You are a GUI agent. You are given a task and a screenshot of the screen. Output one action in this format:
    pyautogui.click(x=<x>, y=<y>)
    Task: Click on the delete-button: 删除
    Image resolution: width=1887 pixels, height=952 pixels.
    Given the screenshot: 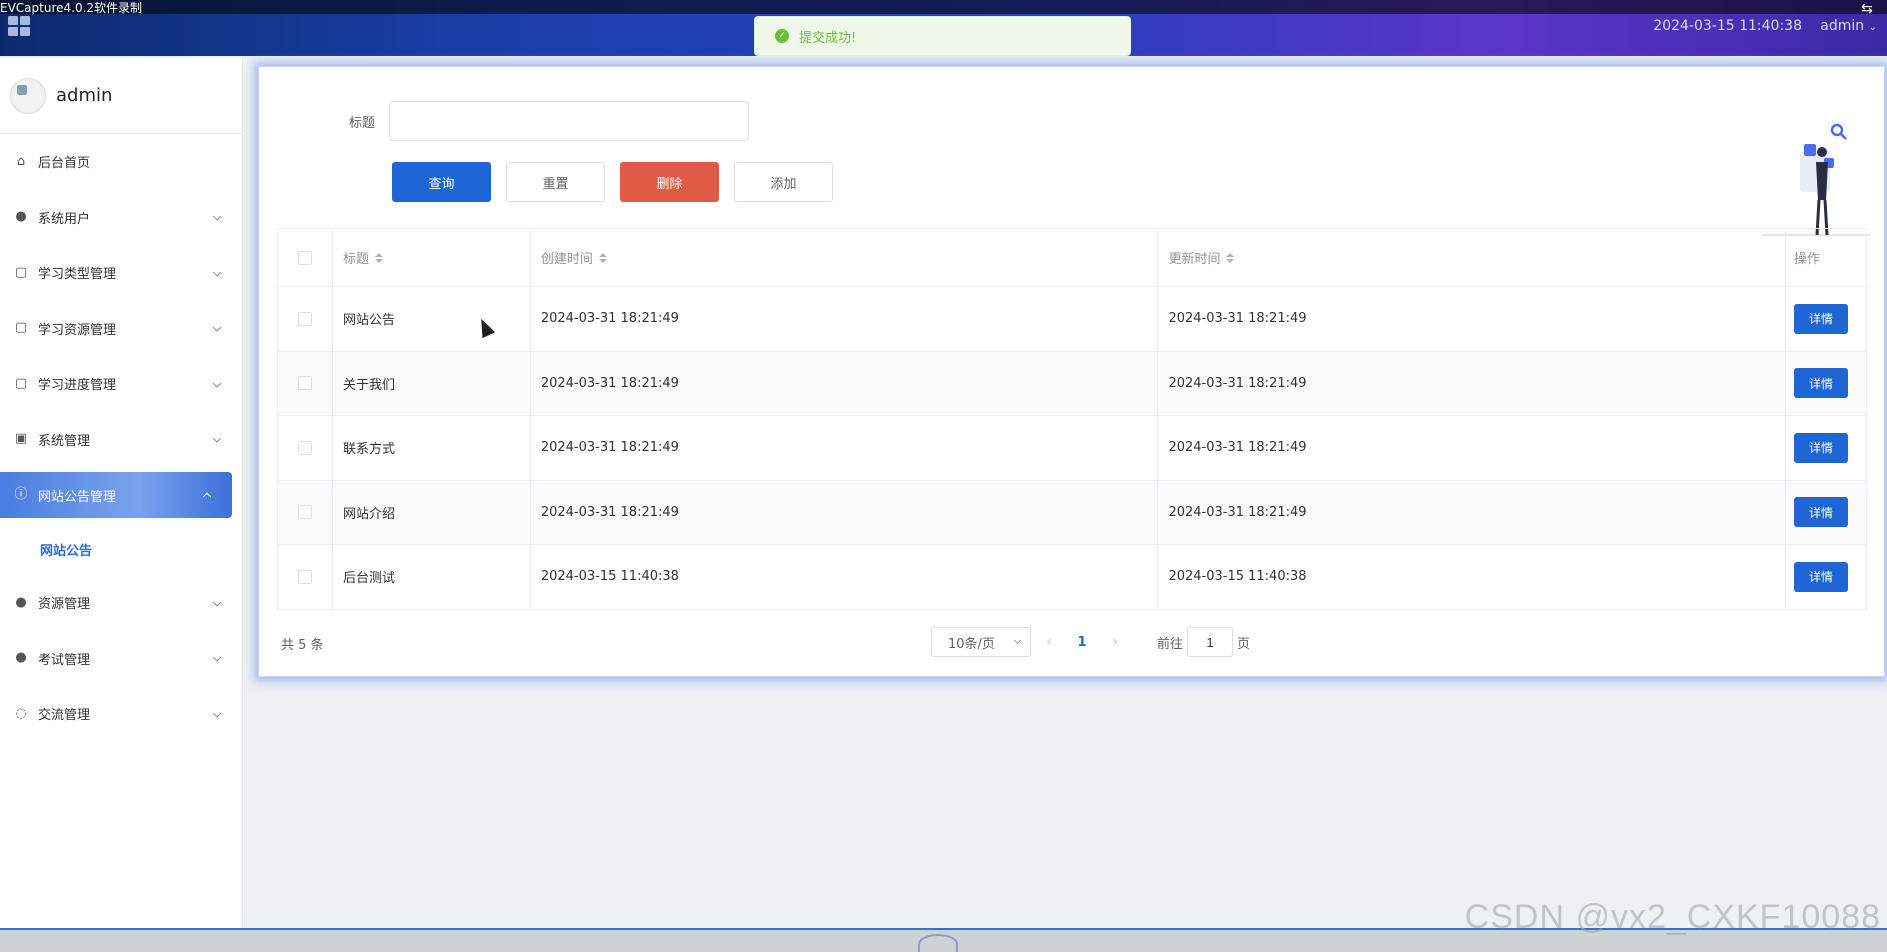 What is the action you would take?
    pyautogui.click(x=669, y=182)
    